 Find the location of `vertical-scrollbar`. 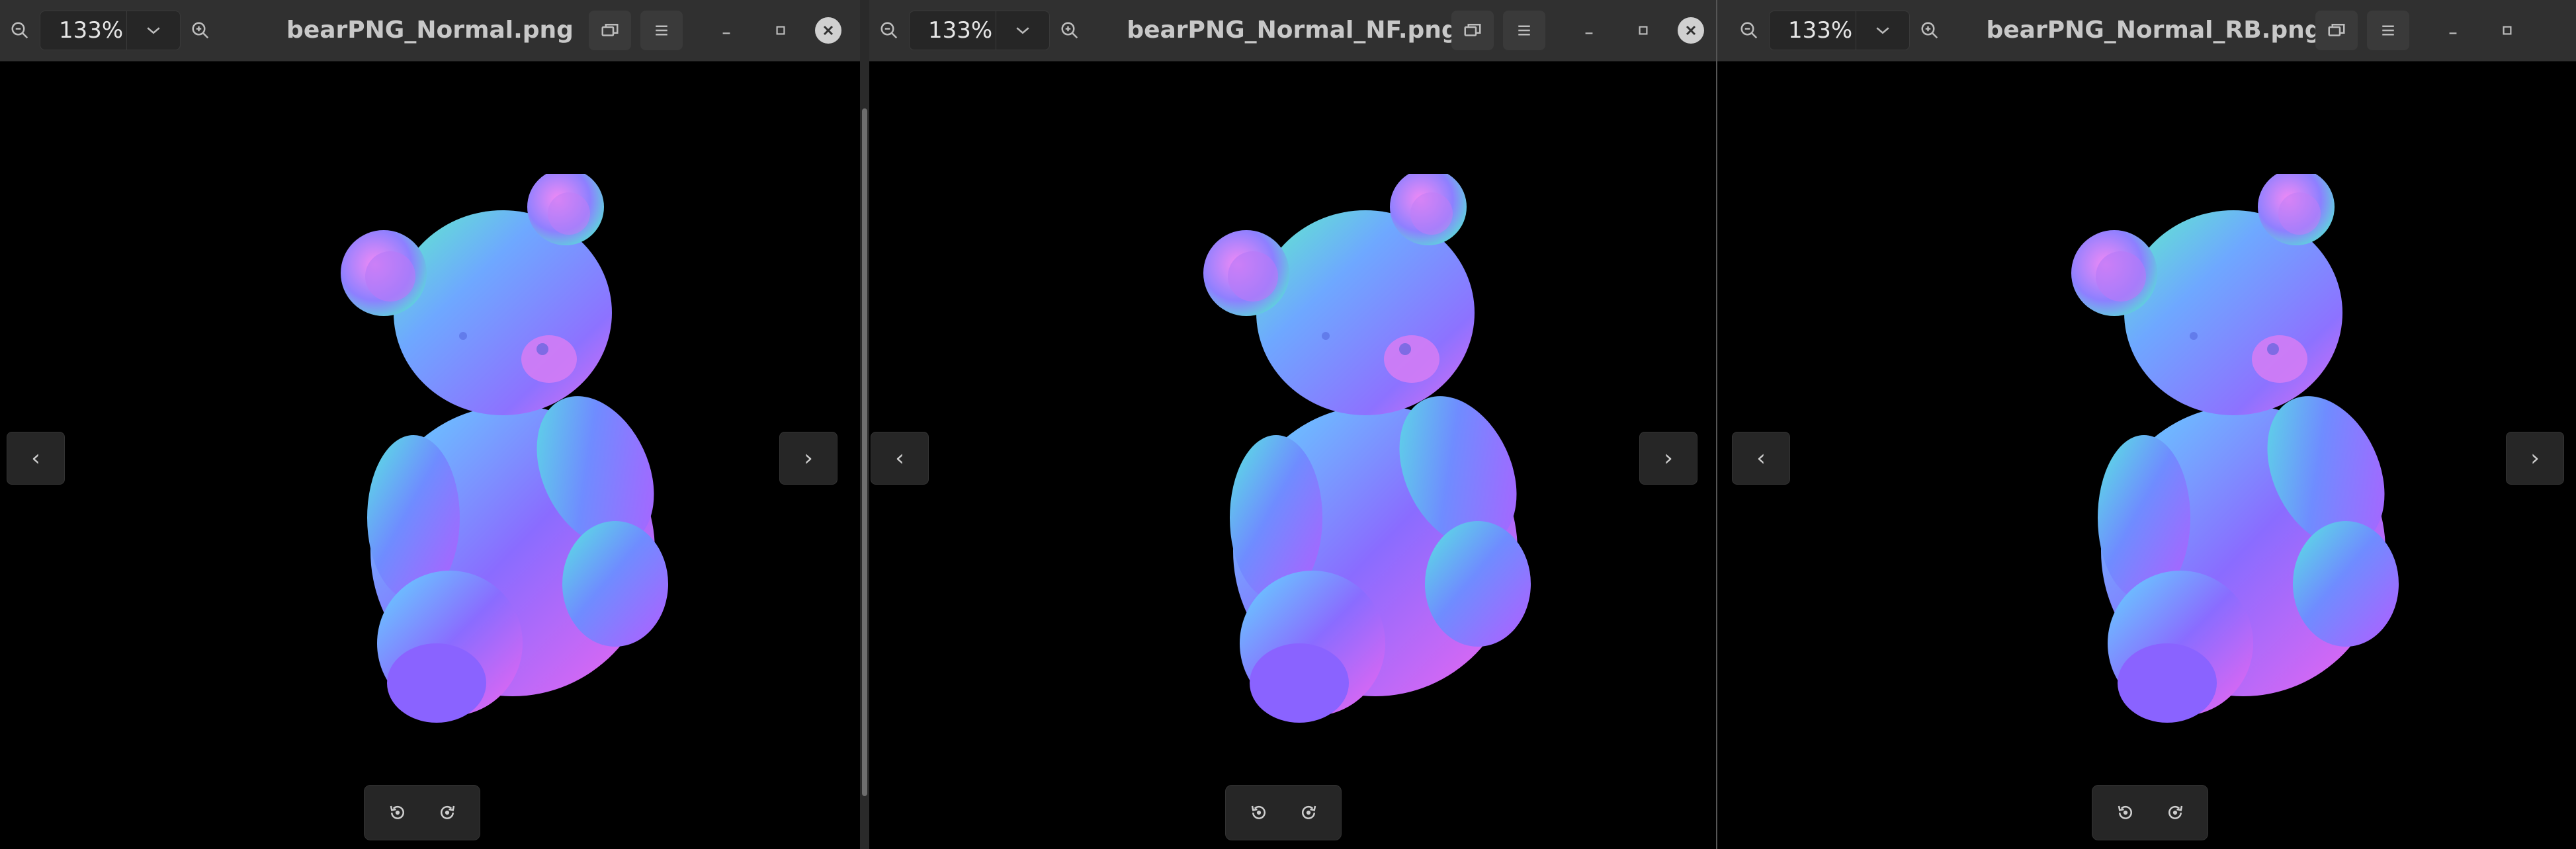

vertical-scrollbar is located at coordinates (864, 425).